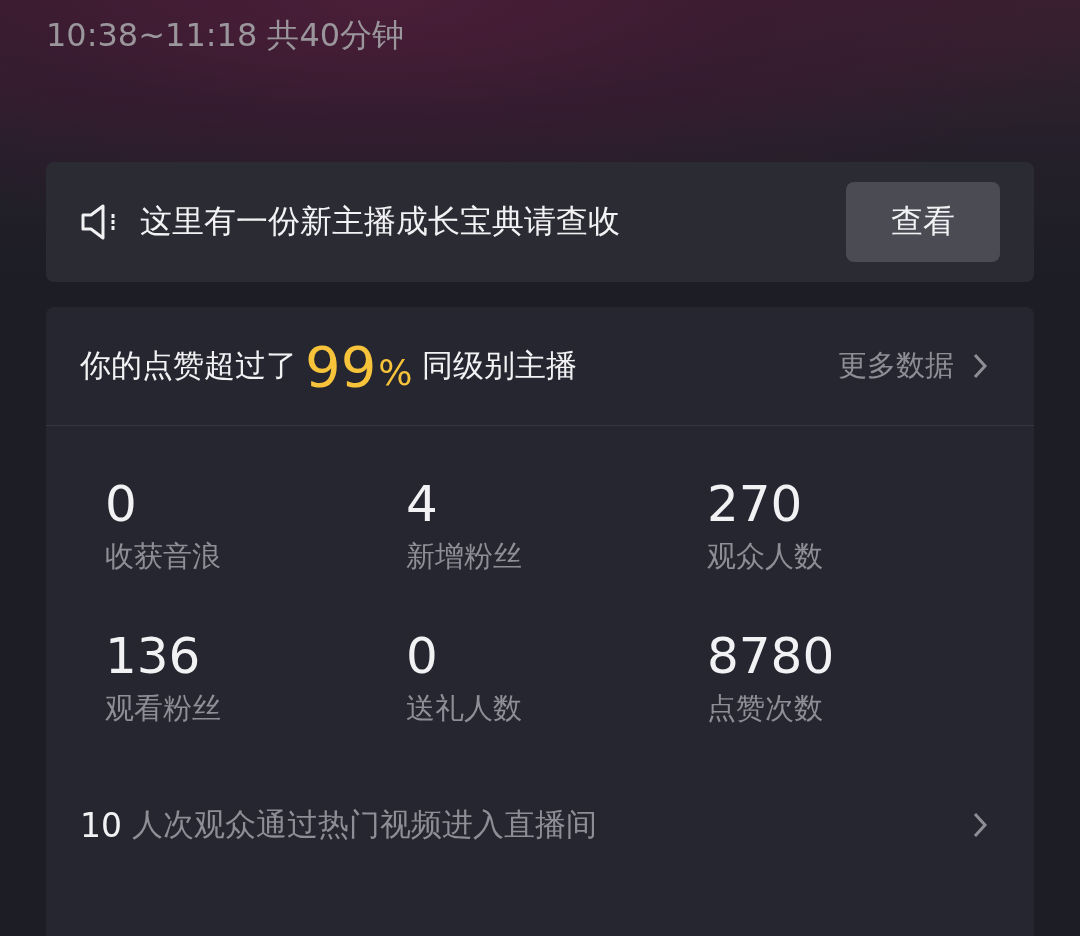 Image resolution: width=1080 pixels, height=936 pixels. Describe the element at coordinates (923, 222) in the screenshot. I see `view-button: 查看` at that location.